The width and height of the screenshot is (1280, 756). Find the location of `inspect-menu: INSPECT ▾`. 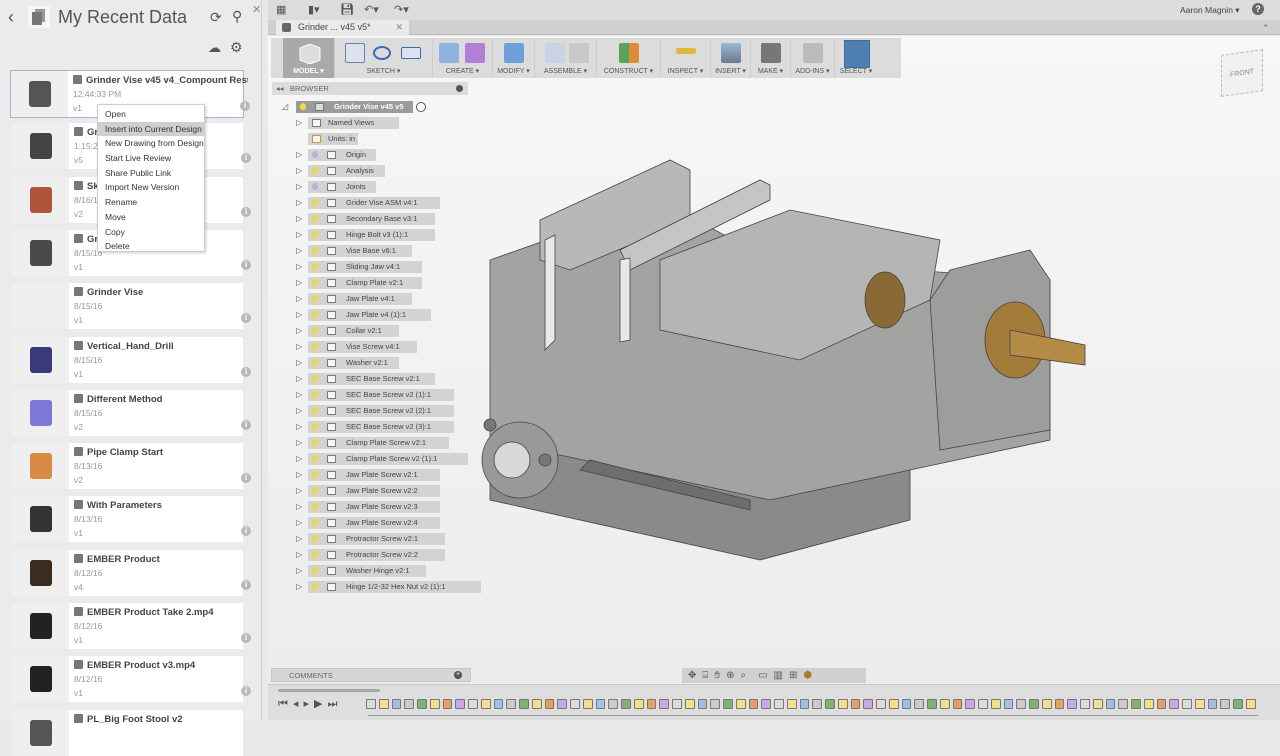

inspect-menu: INSPECT ▾ is located at coordinates (686, 58).